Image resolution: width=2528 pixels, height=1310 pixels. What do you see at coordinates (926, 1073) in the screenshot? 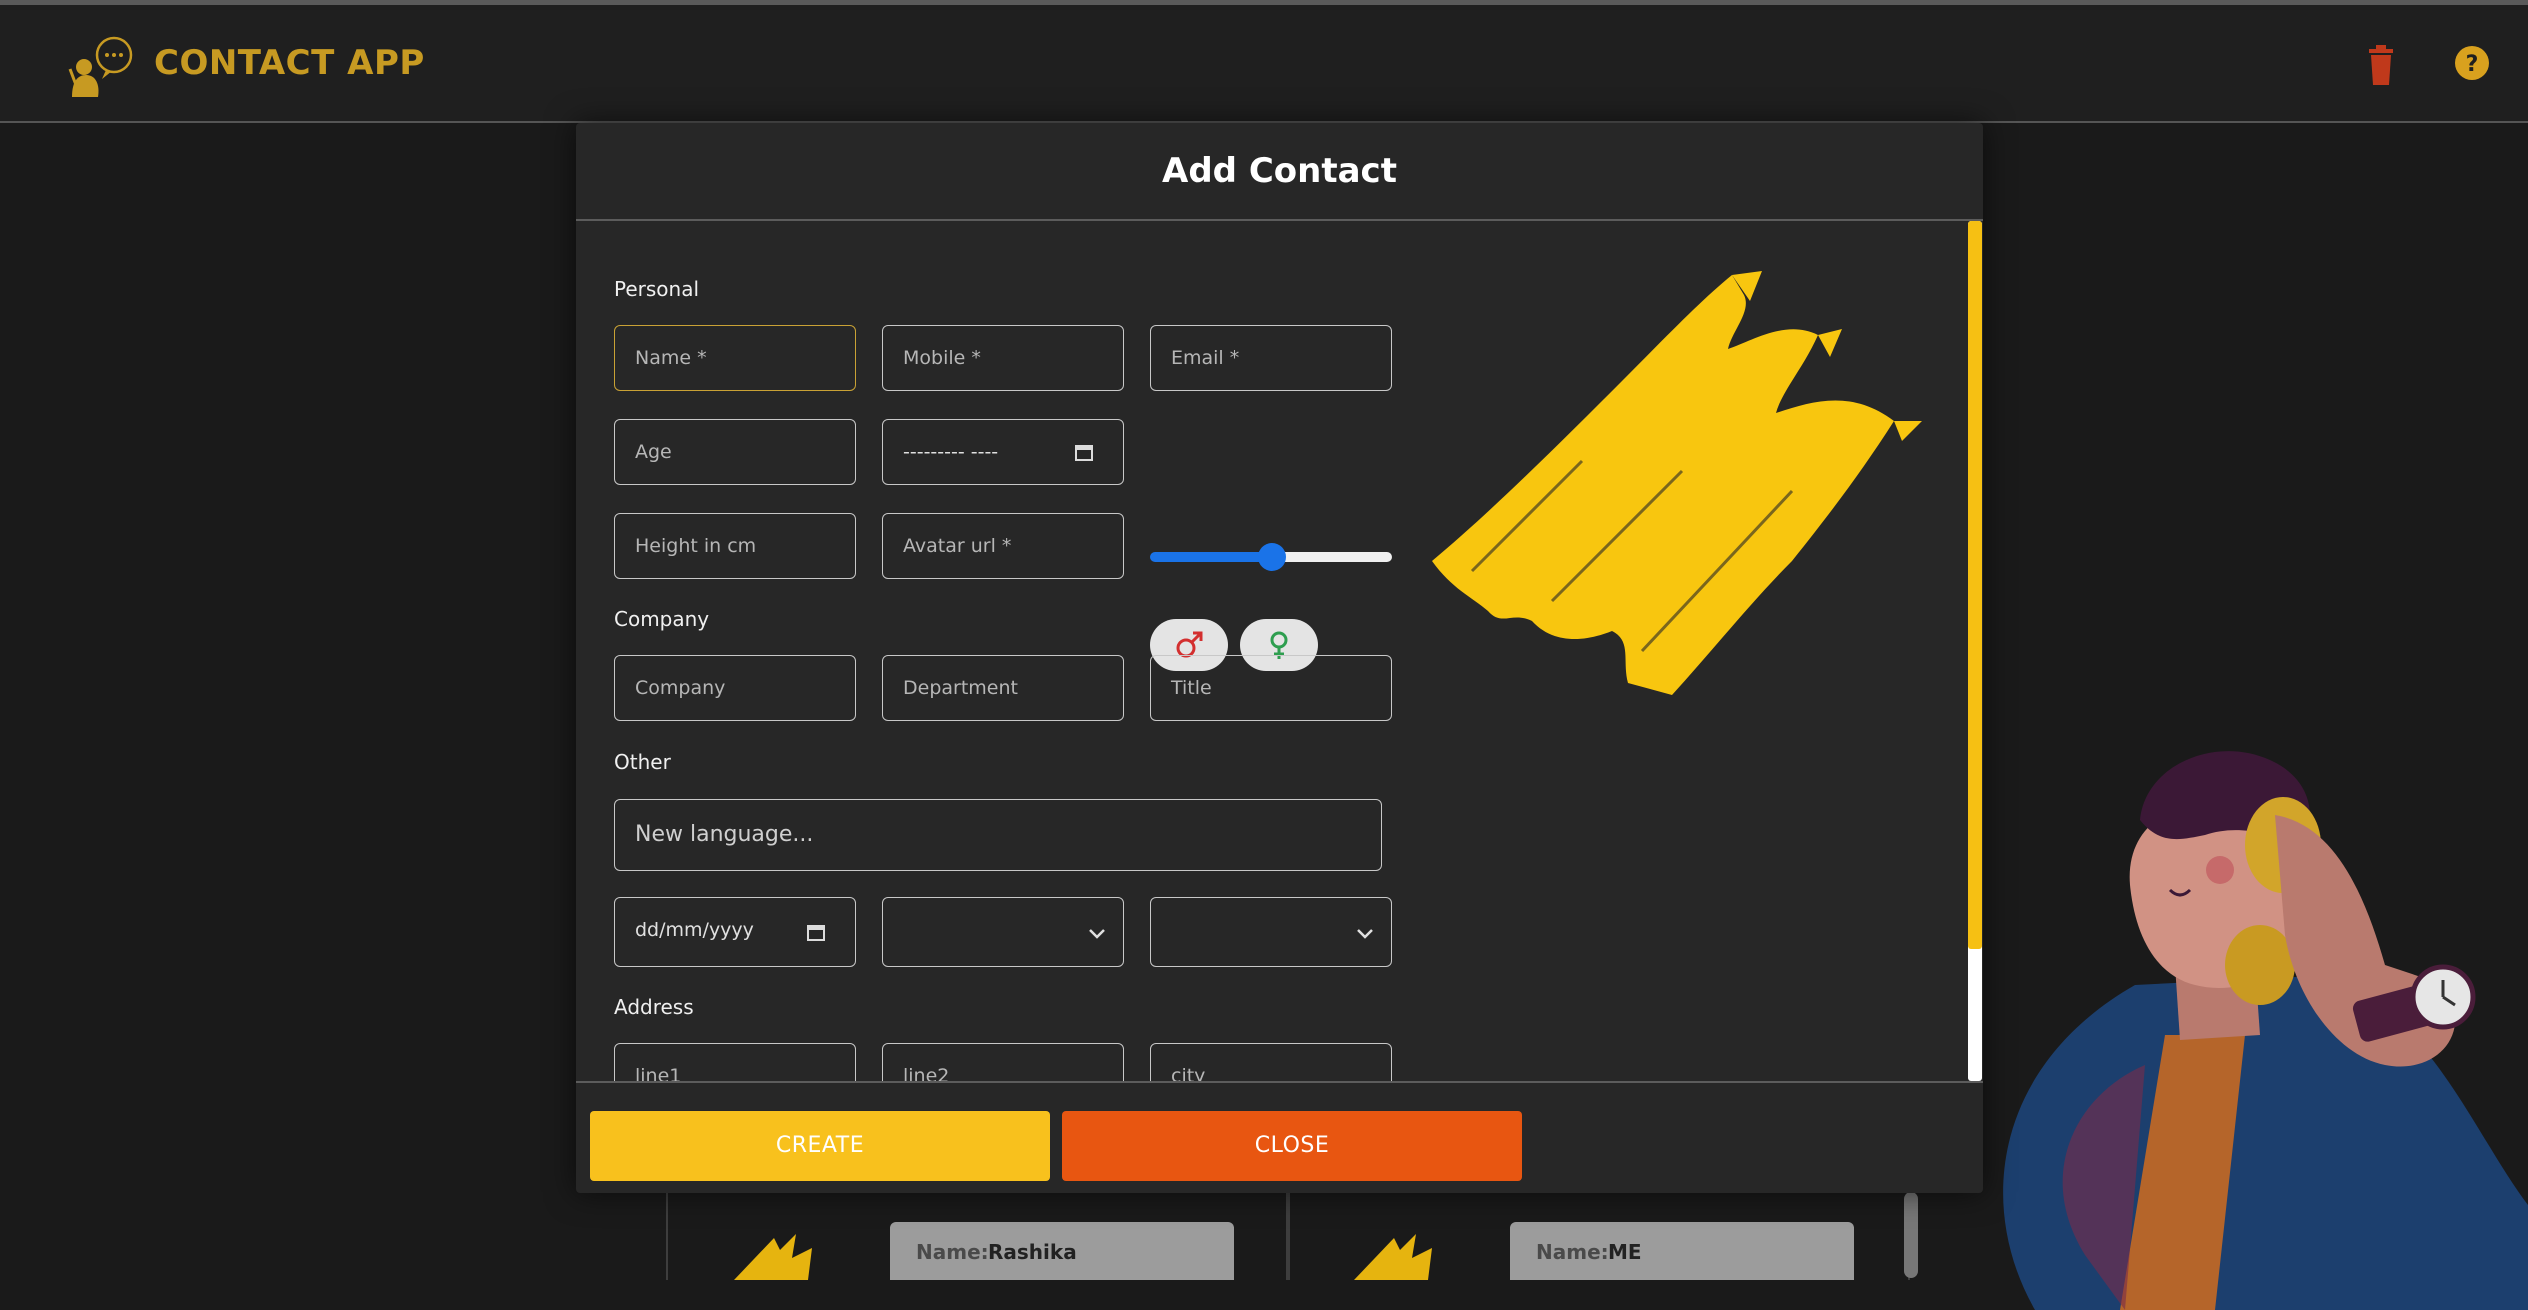
I see `line2-placeholder: line2` at bounding box center [926, 1073].